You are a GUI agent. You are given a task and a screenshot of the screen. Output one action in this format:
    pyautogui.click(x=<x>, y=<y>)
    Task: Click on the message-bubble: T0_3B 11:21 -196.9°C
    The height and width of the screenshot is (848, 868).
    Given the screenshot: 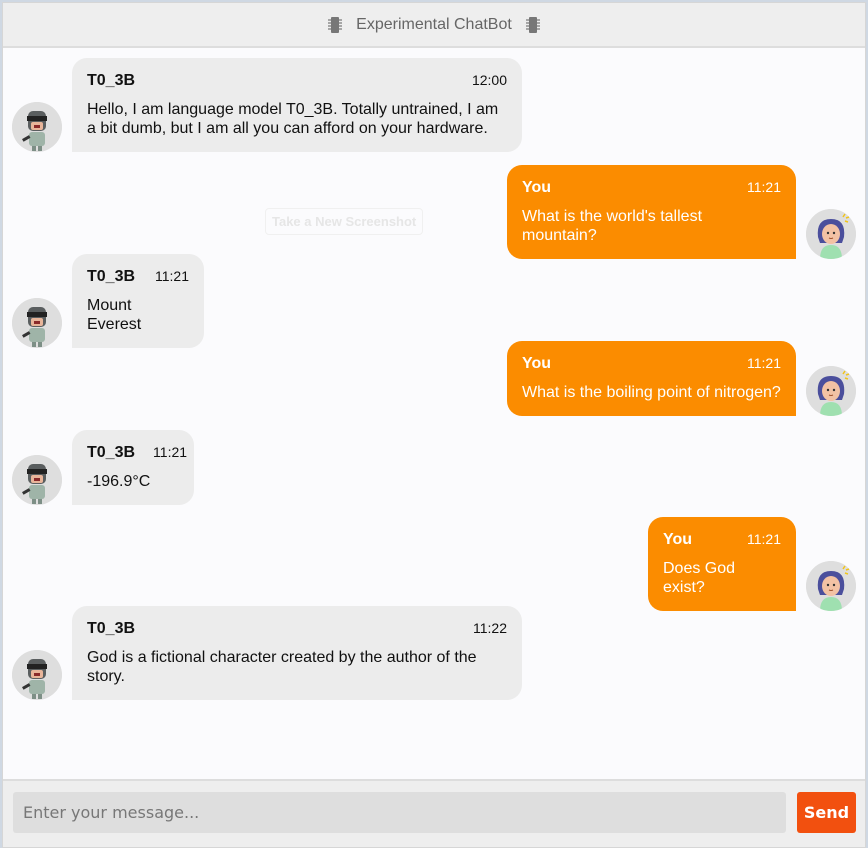 What is the action you would take?
    pyautogui.click(x=133, y=467)
    